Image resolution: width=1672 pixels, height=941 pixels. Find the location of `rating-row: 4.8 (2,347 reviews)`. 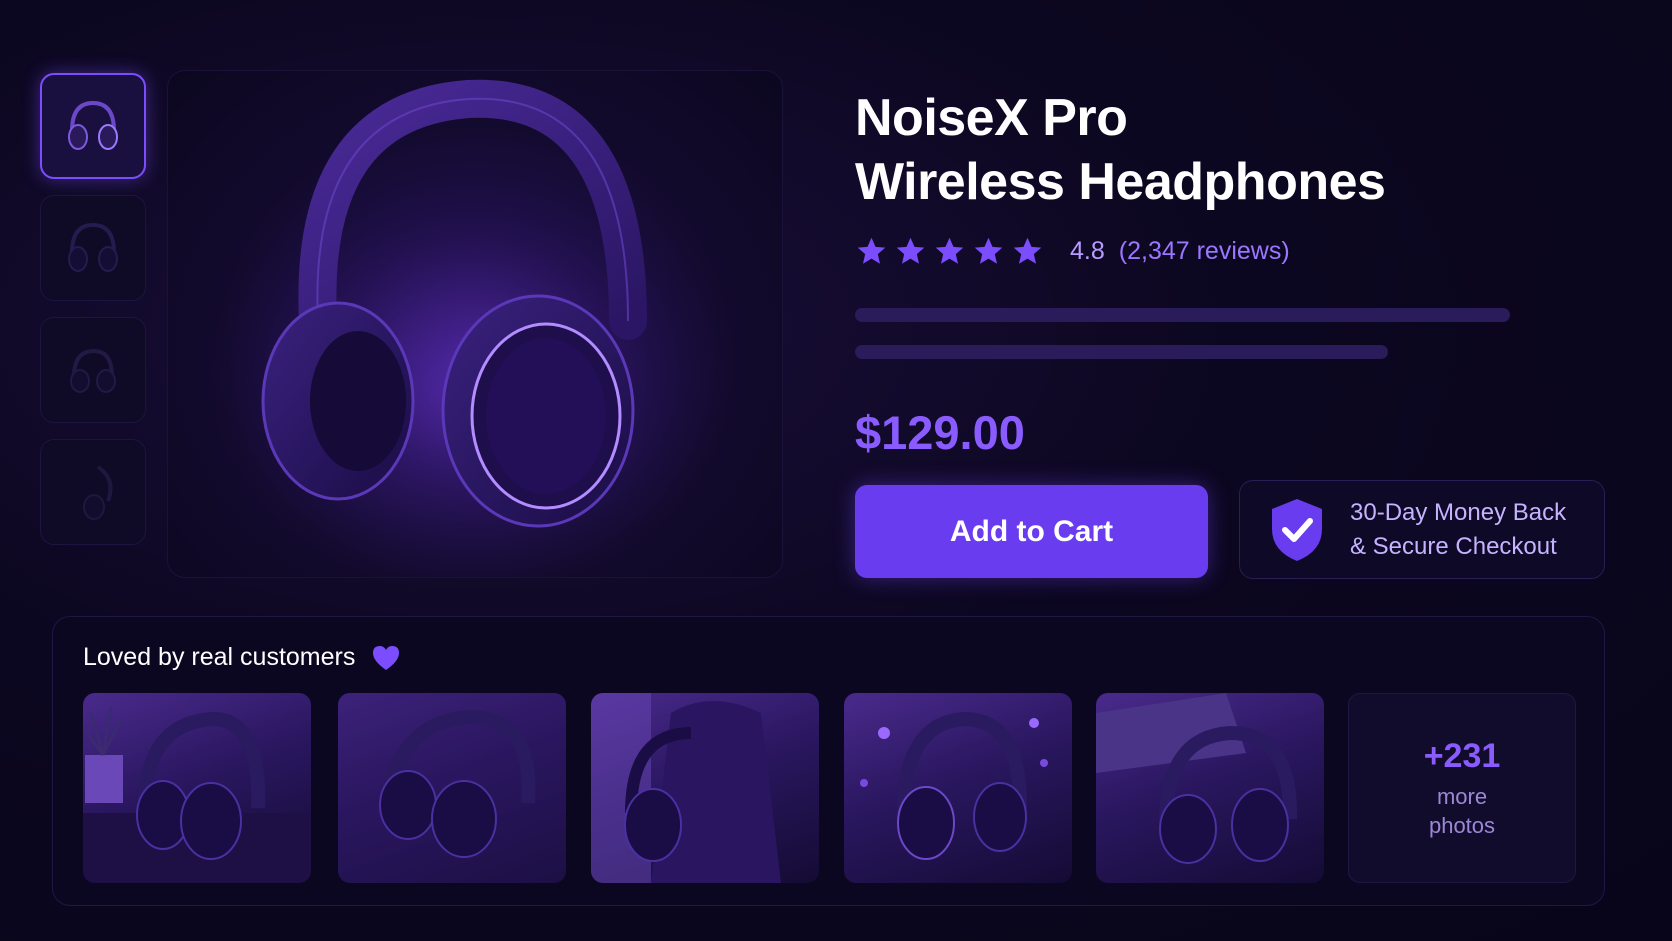

rating-row: 4.8 (2,347 reviews) is located at coordinates (1072, 251).